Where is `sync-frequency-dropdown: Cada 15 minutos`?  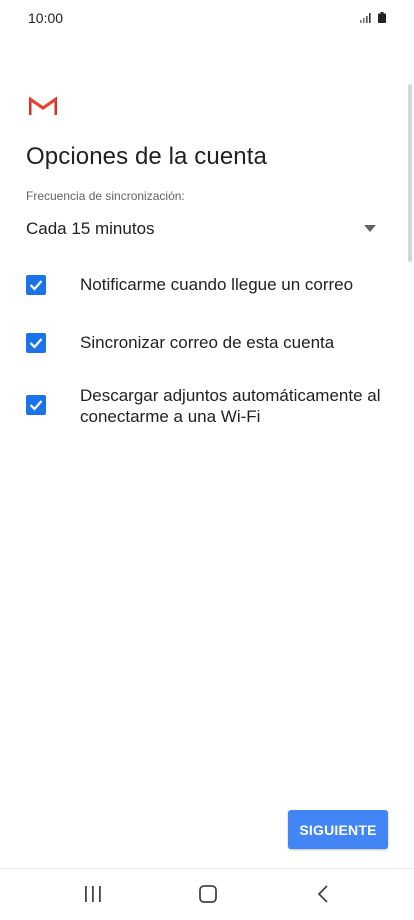
sync-frequency-dropdown: Cada 15 minutos is located at coordinates (204, 229).